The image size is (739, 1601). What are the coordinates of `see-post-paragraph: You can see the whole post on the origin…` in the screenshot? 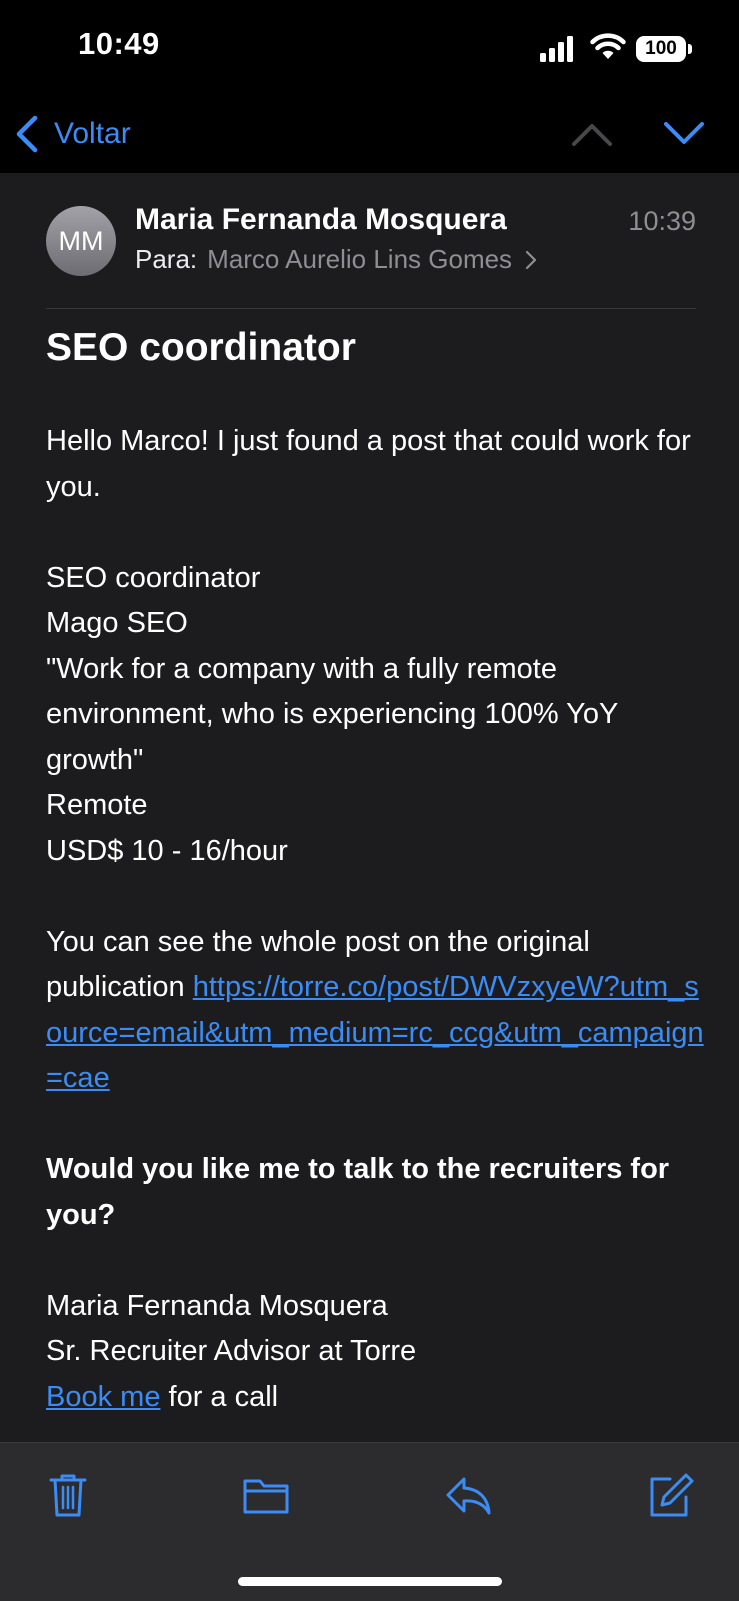 It's located at (376, 1011).